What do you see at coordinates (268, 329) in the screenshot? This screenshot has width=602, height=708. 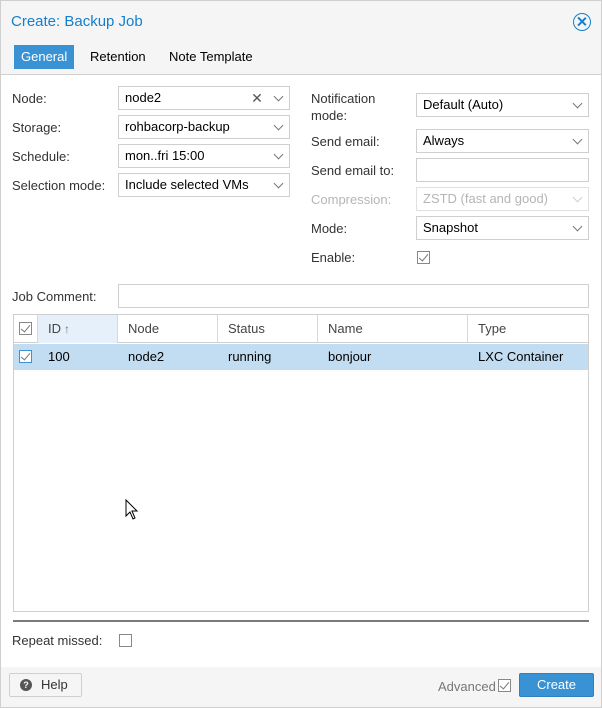 I see `column-header-status: Status` at bounding box center [268, 329].